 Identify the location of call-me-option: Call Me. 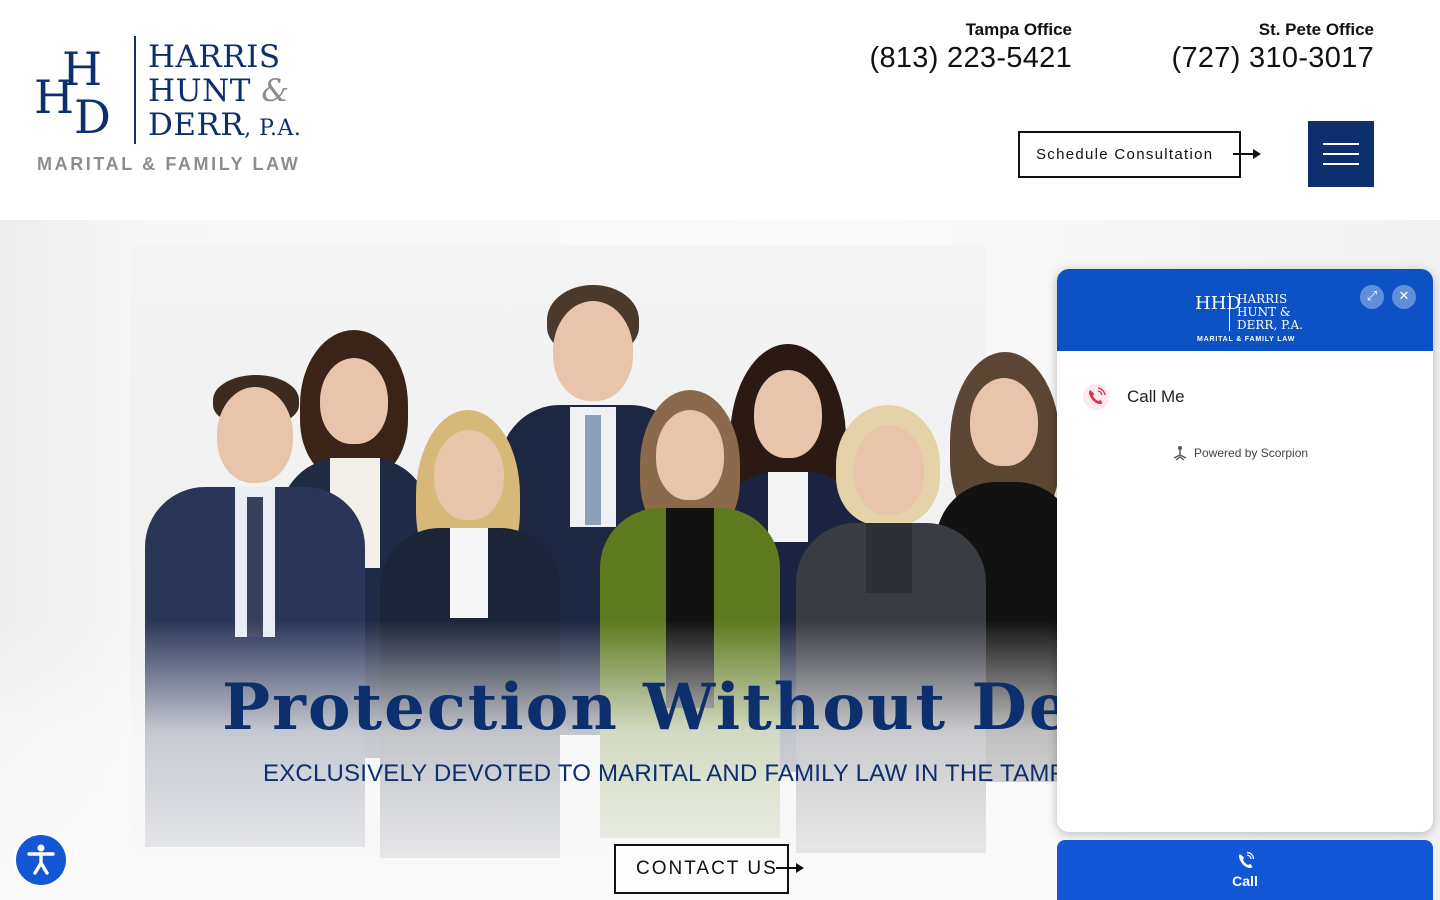
(1133, 397).